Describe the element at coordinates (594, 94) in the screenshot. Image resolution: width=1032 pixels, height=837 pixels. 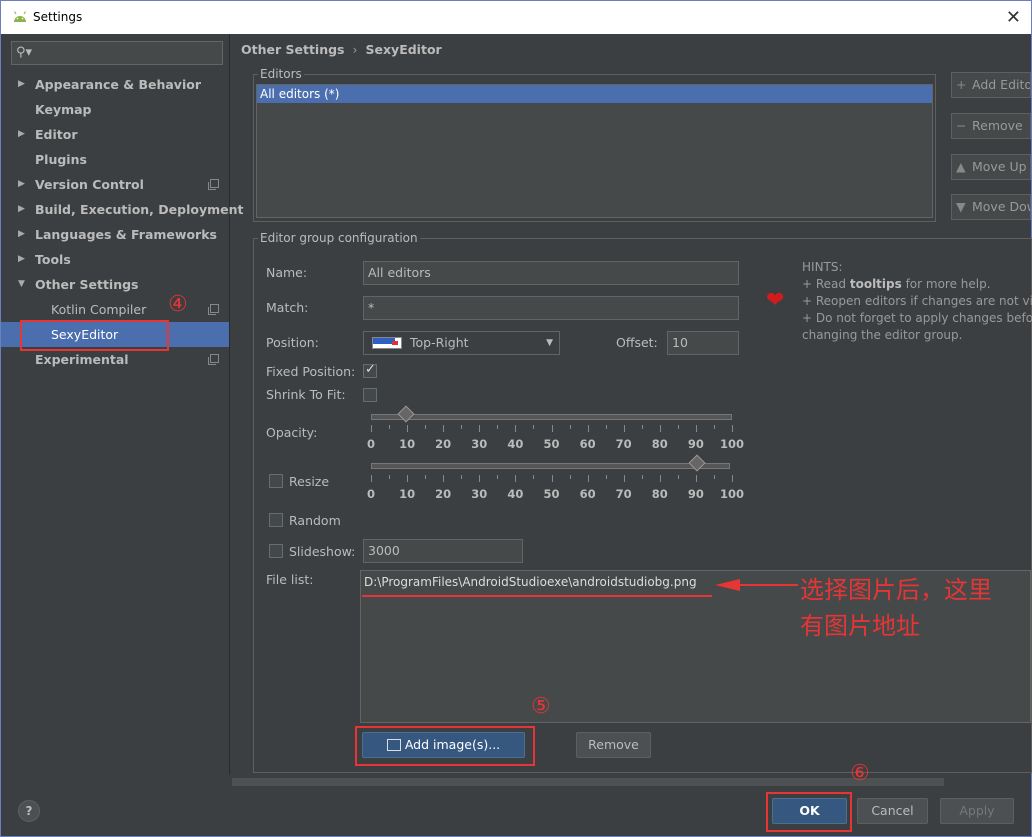
I see `list-item: All editors (*)` at that location.